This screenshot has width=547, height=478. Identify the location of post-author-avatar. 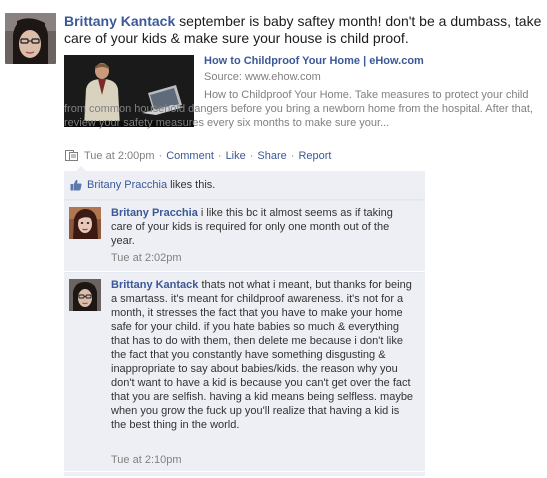
(30, 38).